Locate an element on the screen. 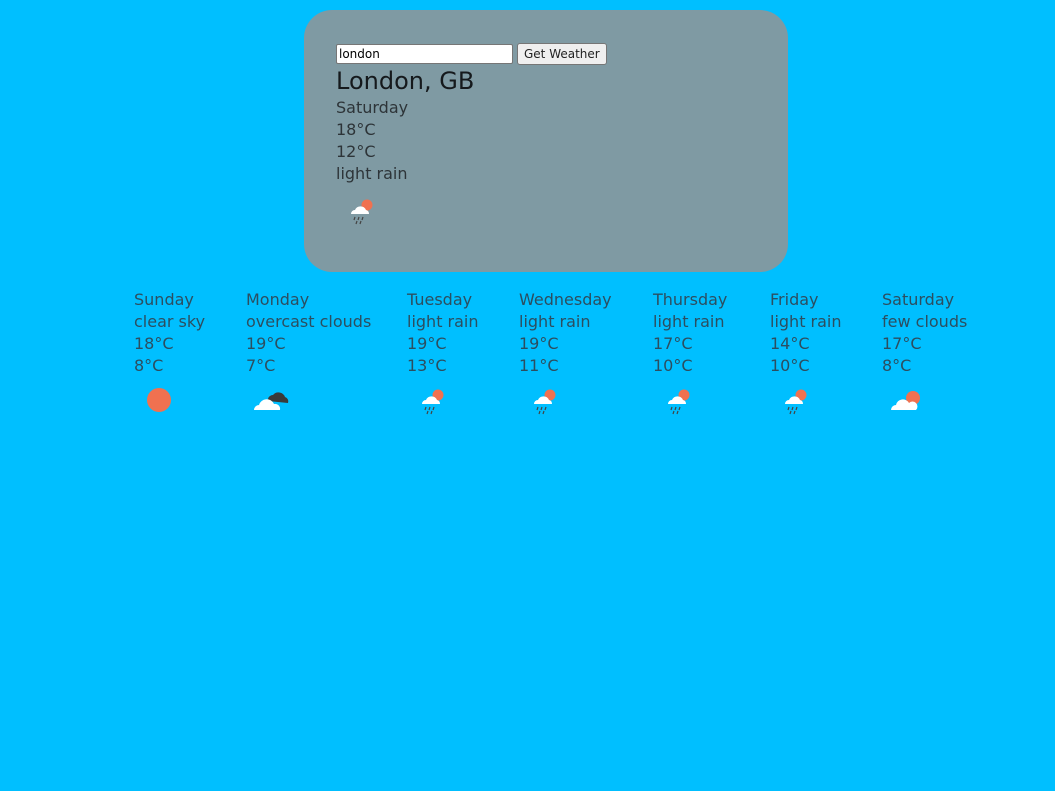  forecast-description: clear sky is located at coordinates (170, 321).